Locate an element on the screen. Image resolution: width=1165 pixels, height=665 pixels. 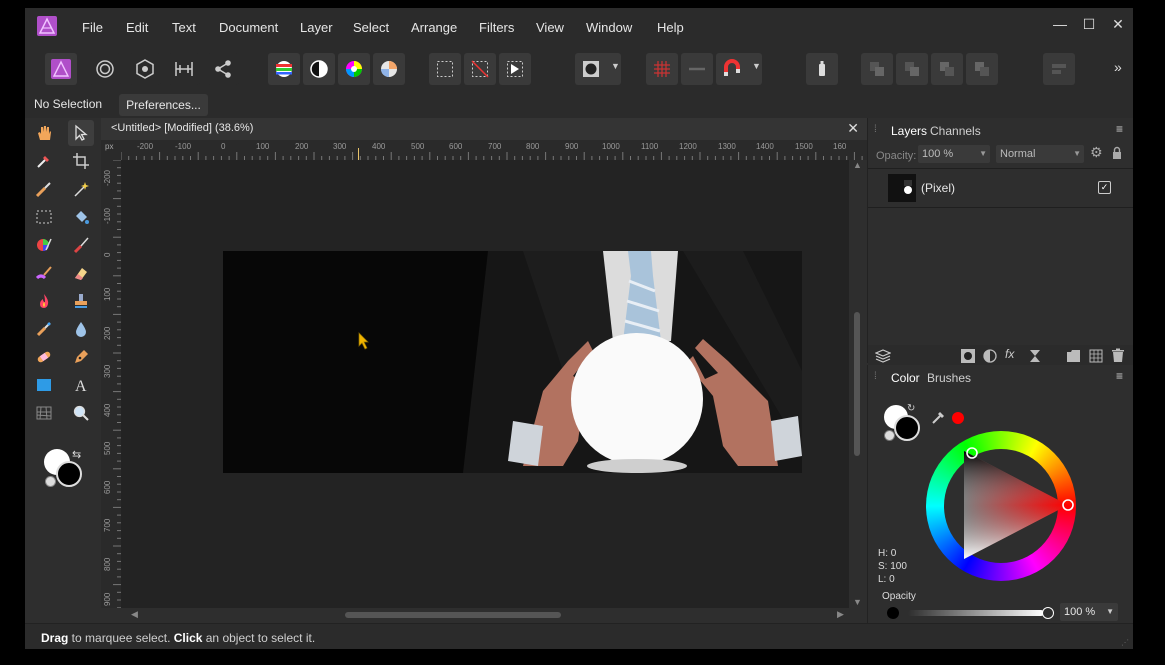
auto-white-balance-button is located at coordinates (389, 69).